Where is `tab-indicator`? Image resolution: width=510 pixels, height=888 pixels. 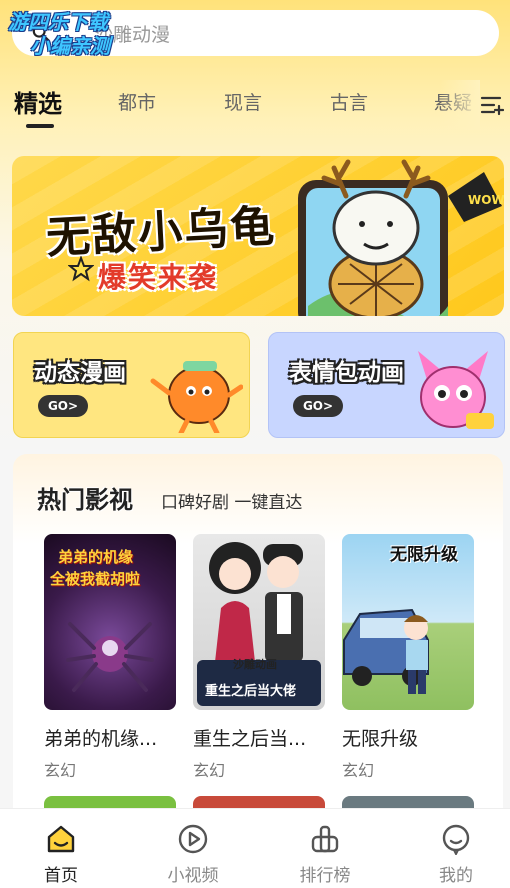
tab-indicator is located at coordinates (40, 126).